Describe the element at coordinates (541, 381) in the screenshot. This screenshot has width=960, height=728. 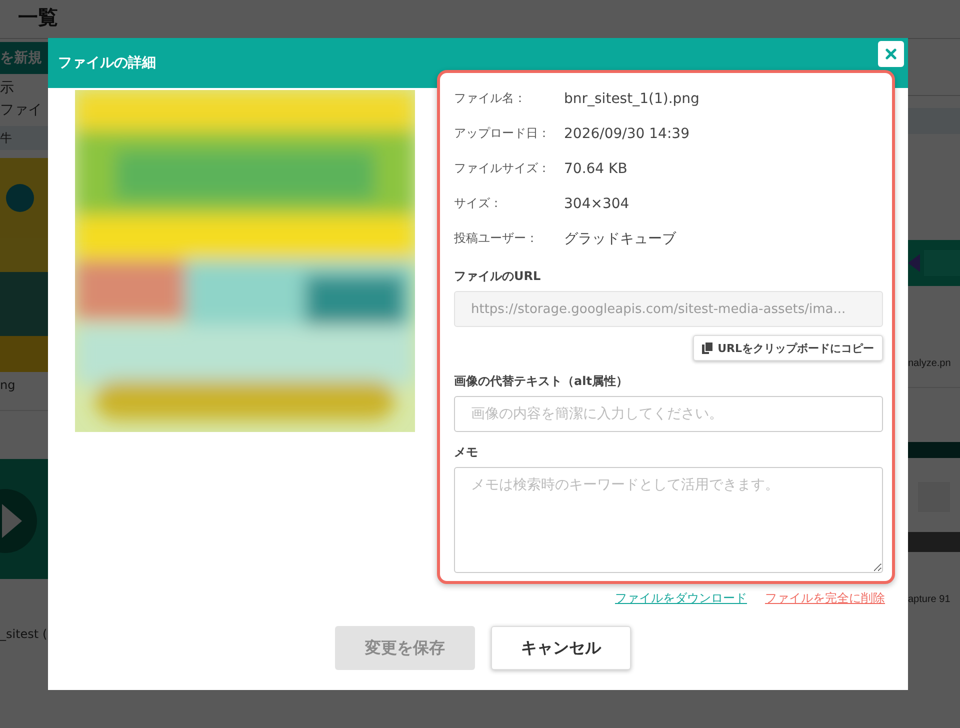
I see `field-label: 画像の代替テキスト（alt属性）` at that location.